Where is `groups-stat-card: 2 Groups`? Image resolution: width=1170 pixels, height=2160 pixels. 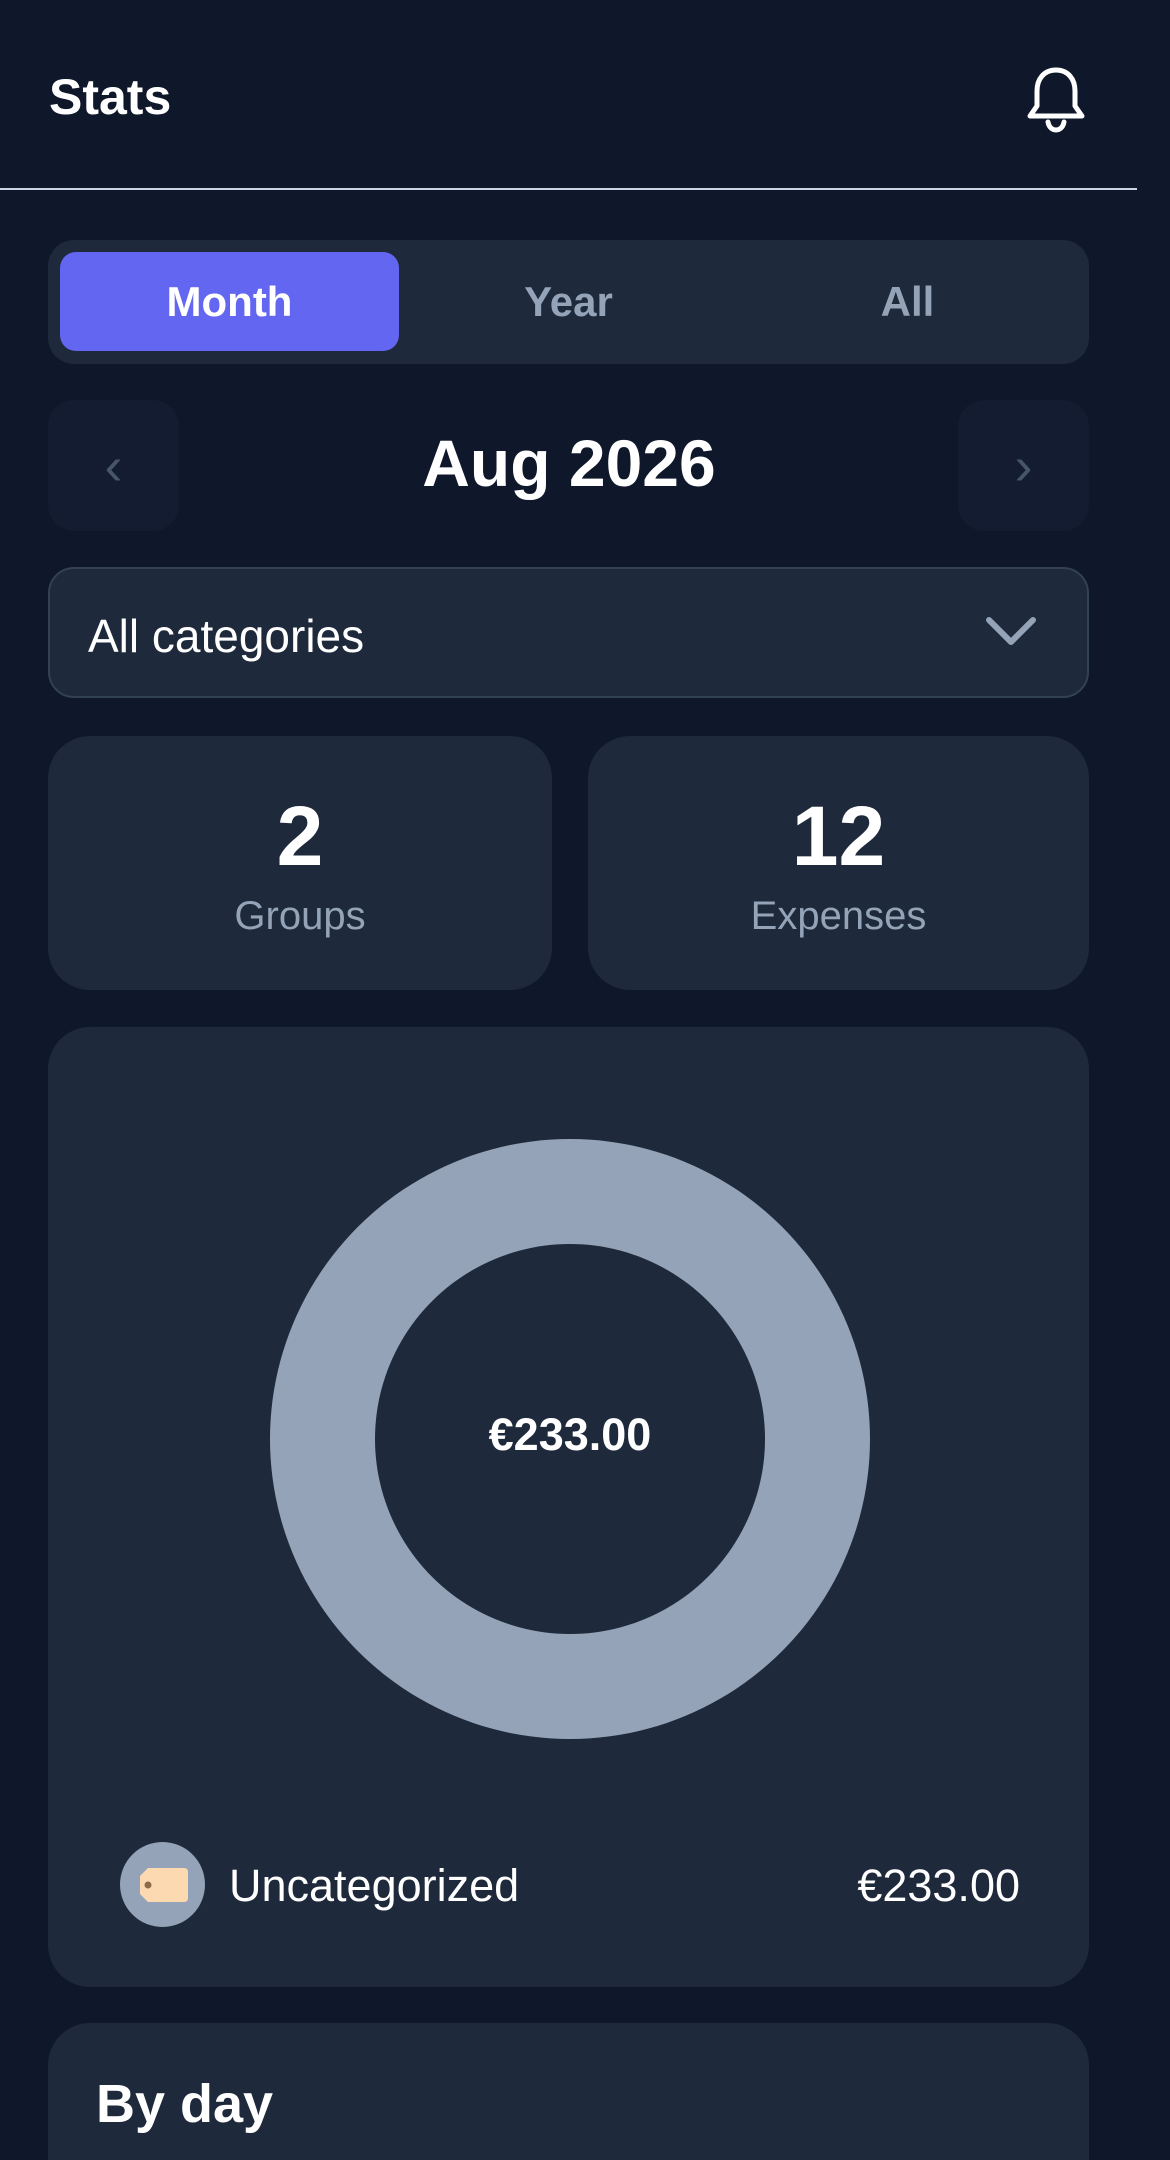 groups-stat-card: 2 Groups is located at coordinates (300, 863).